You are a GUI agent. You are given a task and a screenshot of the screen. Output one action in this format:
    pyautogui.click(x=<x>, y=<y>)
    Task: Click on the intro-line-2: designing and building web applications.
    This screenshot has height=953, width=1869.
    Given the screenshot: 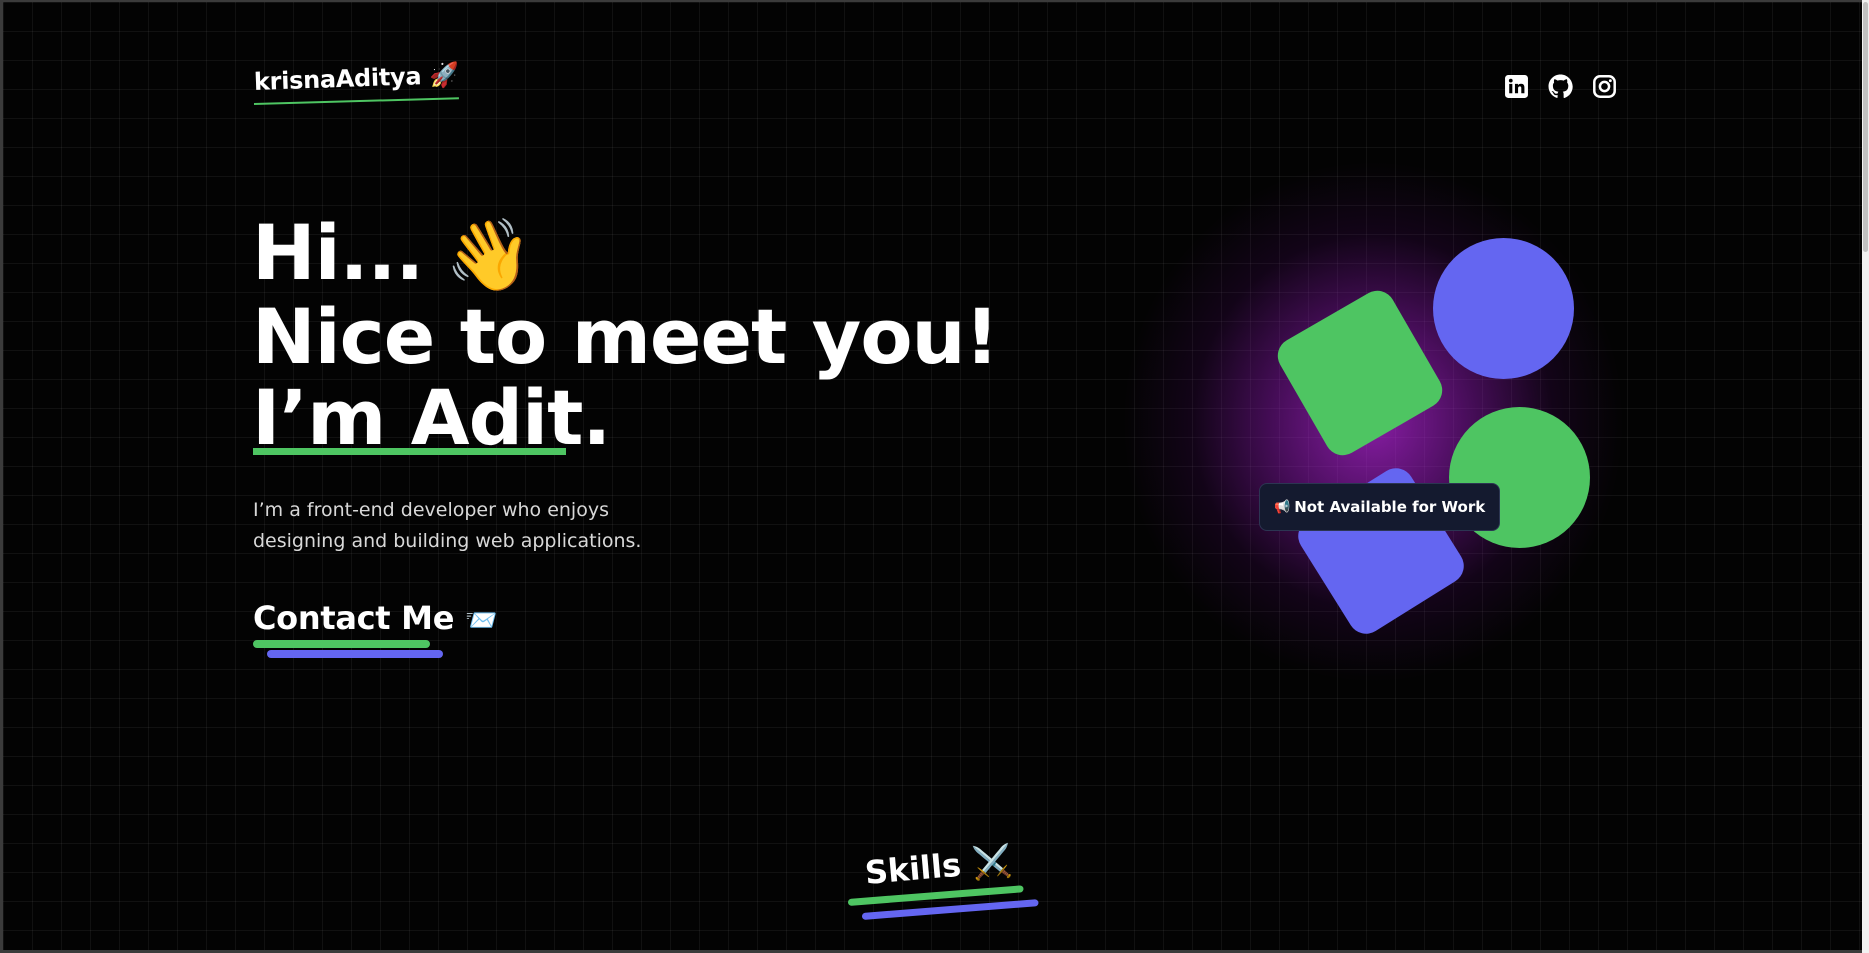 What is the action you would take?
    pyautogui.click(x=447, y=541)
    